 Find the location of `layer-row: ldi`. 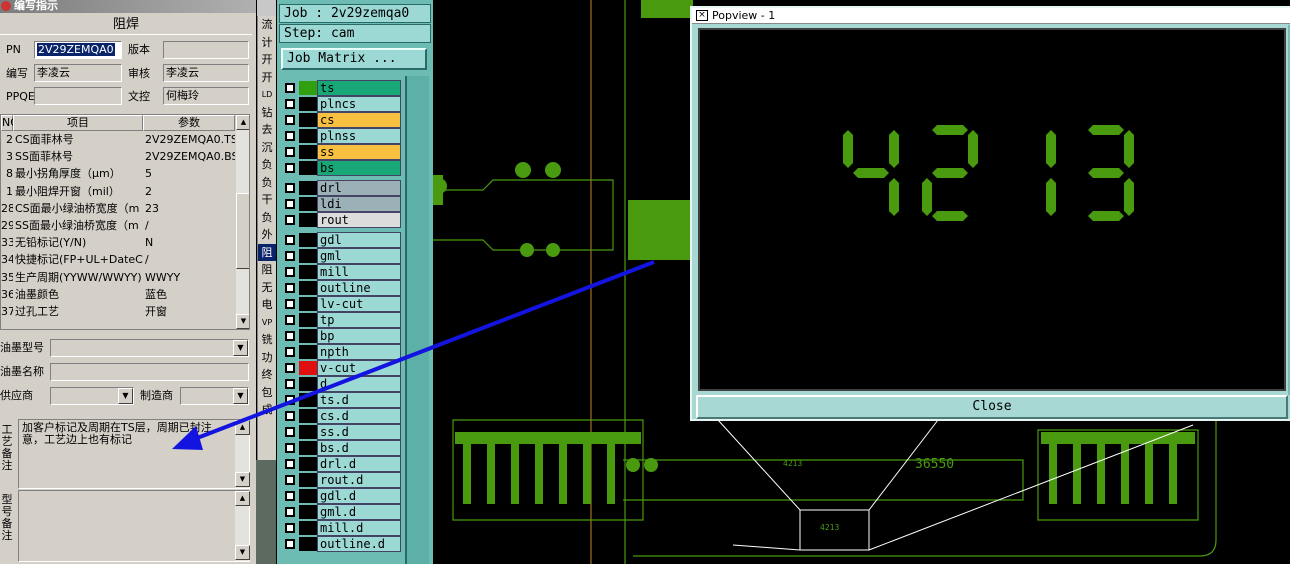

layer-row: ldi is located at coordinates (342, 204).